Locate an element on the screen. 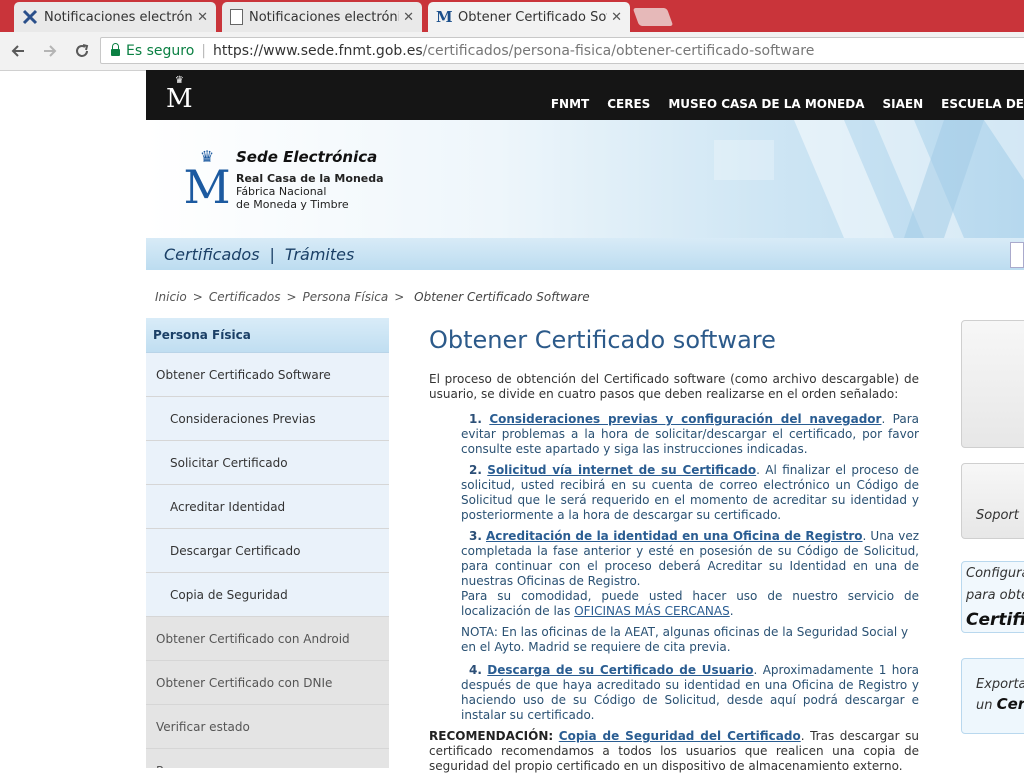  reco-label: RECOMENDACIÓN: is located at coordinates (491, 736).